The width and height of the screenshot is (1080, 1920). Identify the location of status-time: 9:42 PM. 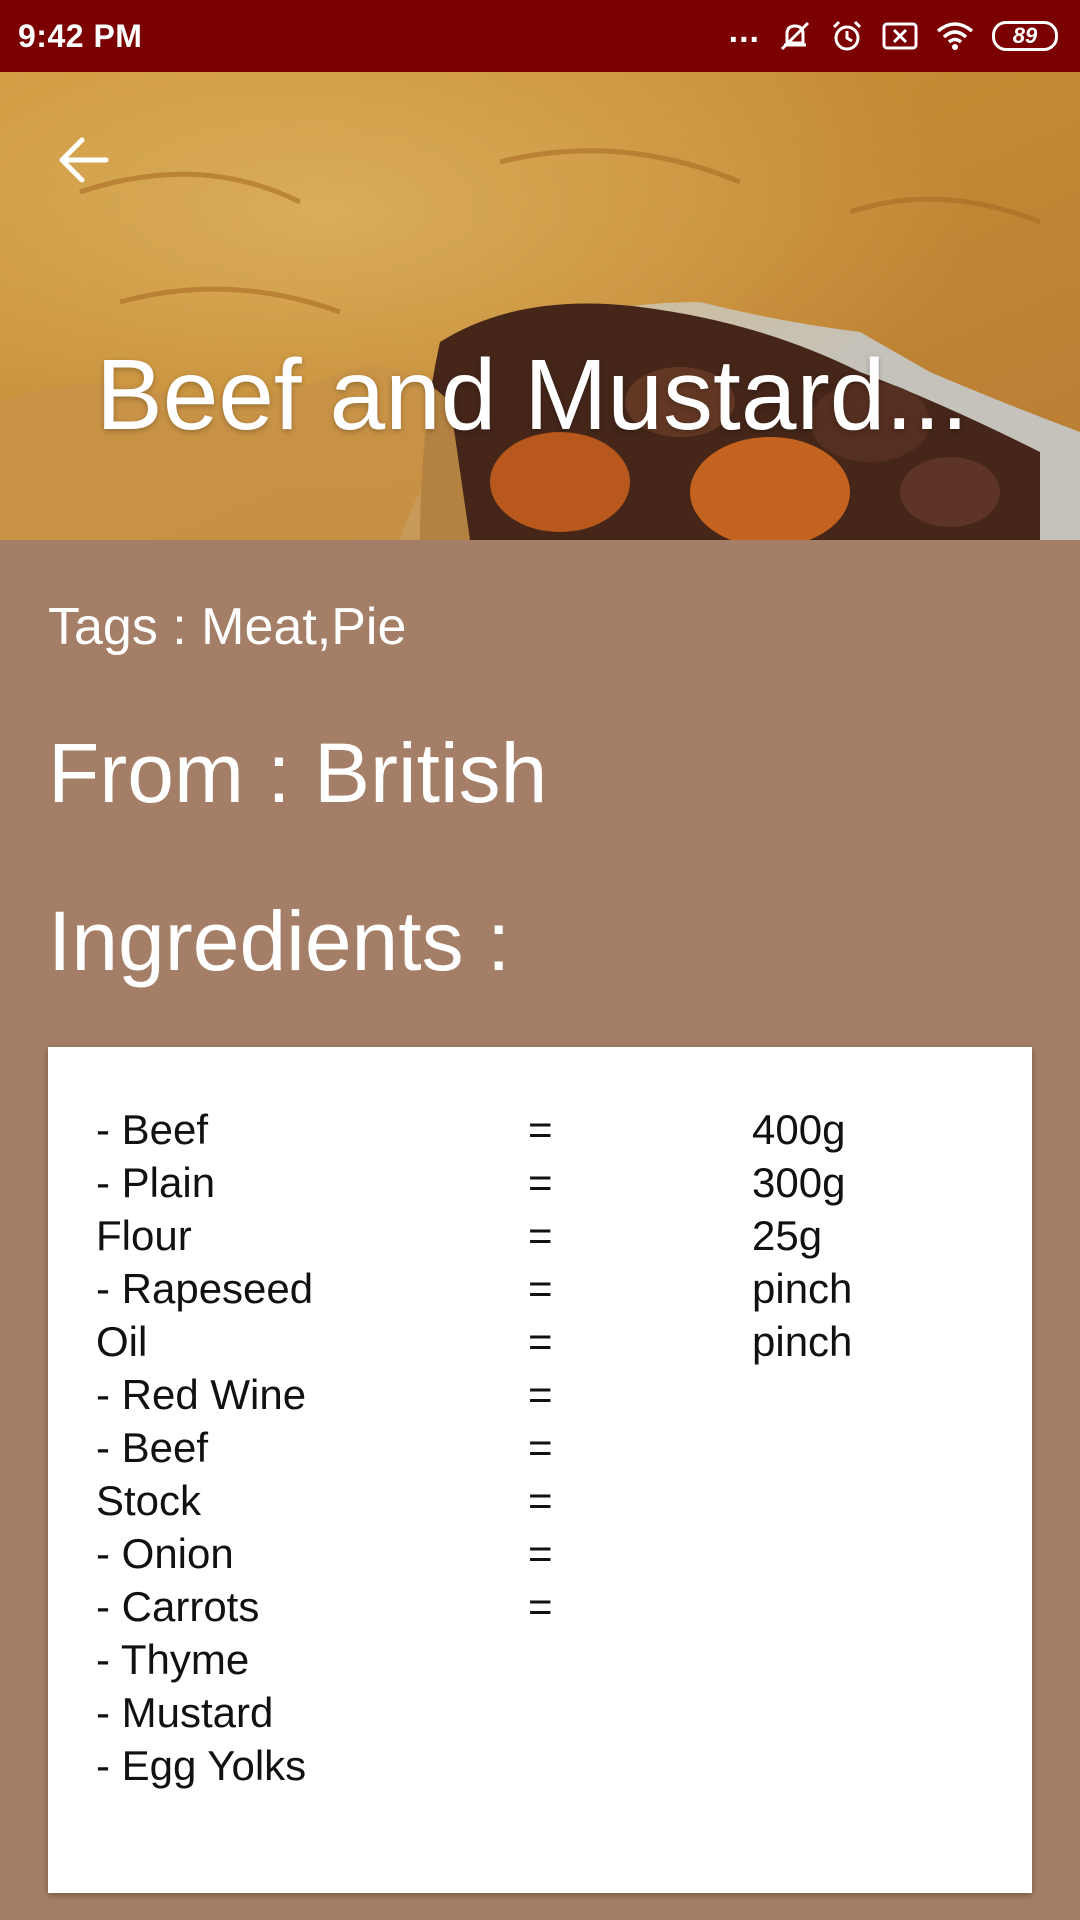
(80, 35).